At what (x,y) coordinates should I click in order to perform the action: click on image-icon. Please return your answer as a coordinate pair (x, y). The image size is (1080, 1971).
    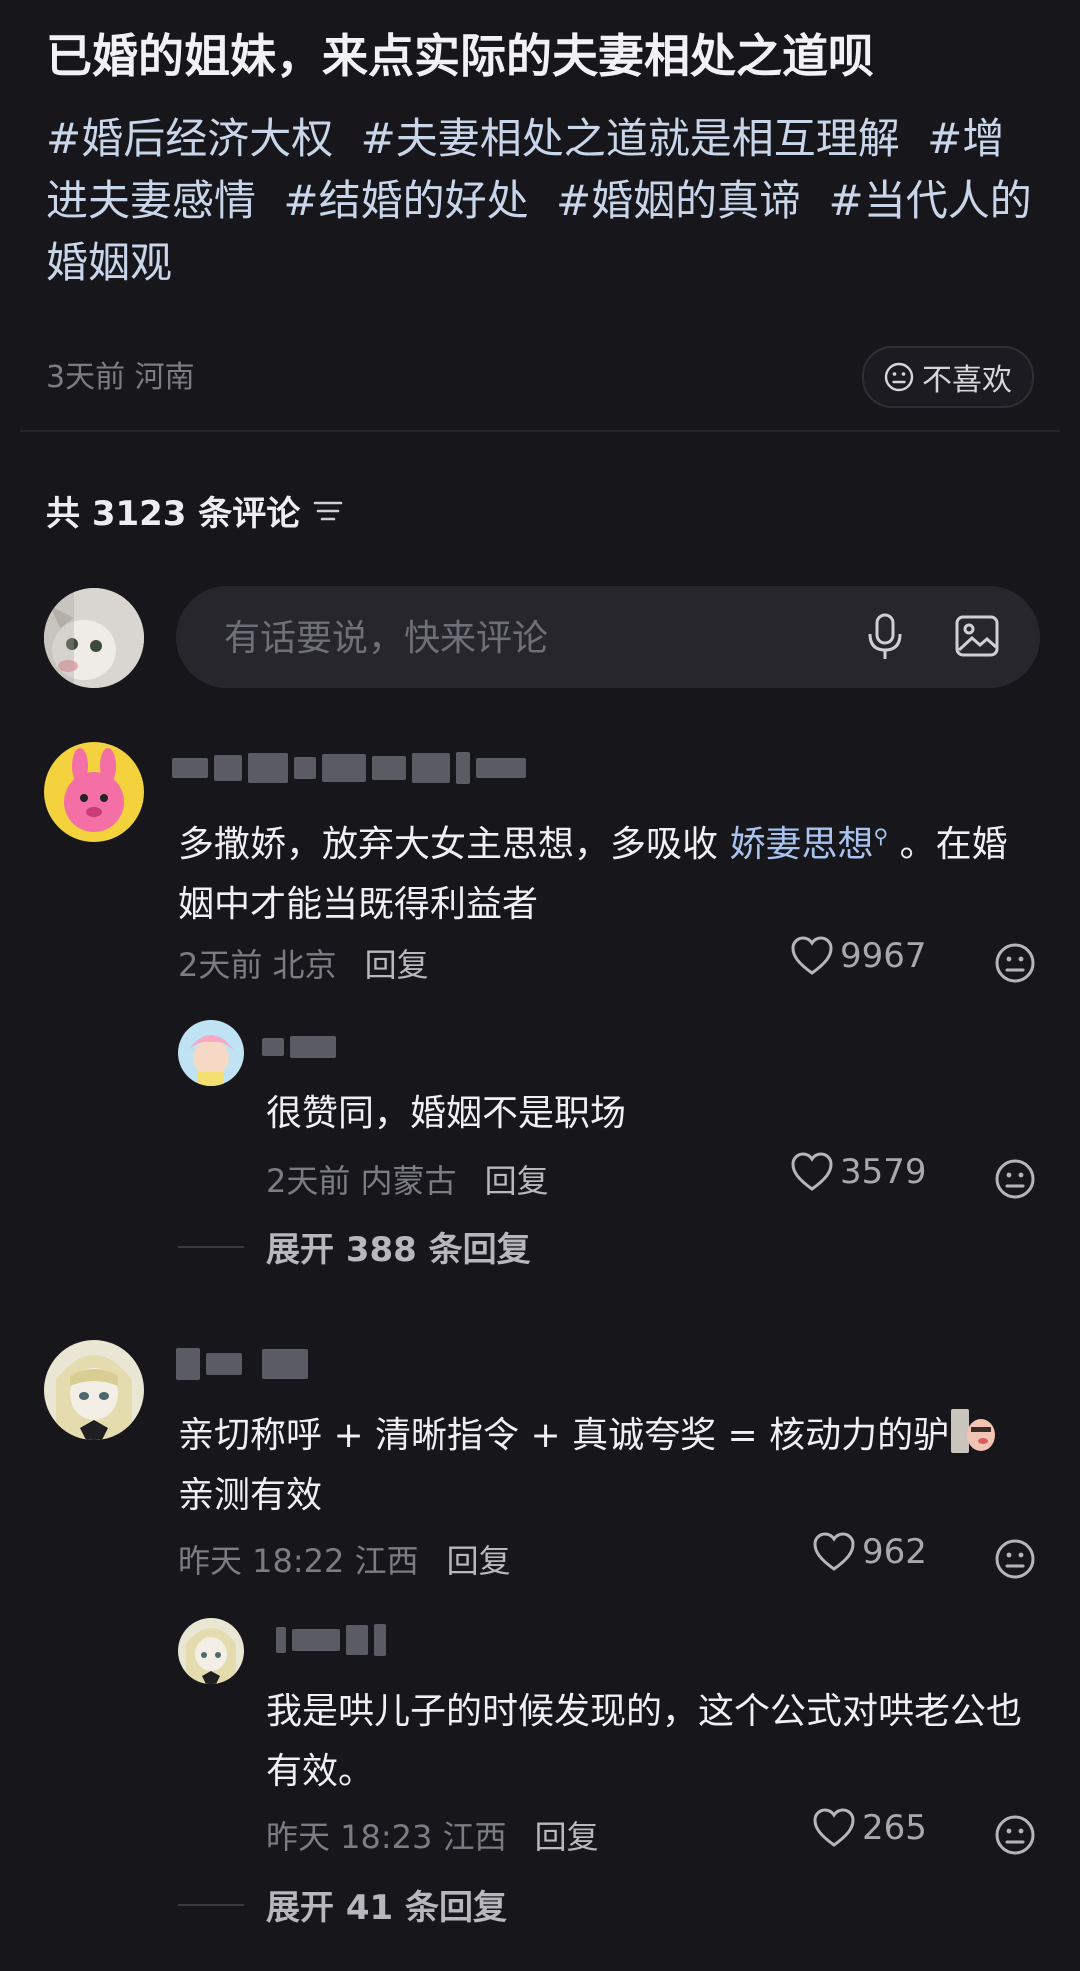
    Looking at the image, I should click on (977, 636).